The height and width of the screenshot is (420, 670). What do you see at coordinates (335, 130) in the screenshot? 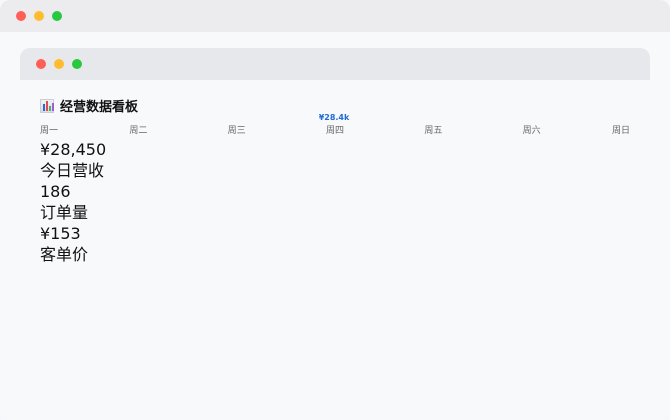
I see `weekday-label-4: 周四` at bounding box center [335, 130].